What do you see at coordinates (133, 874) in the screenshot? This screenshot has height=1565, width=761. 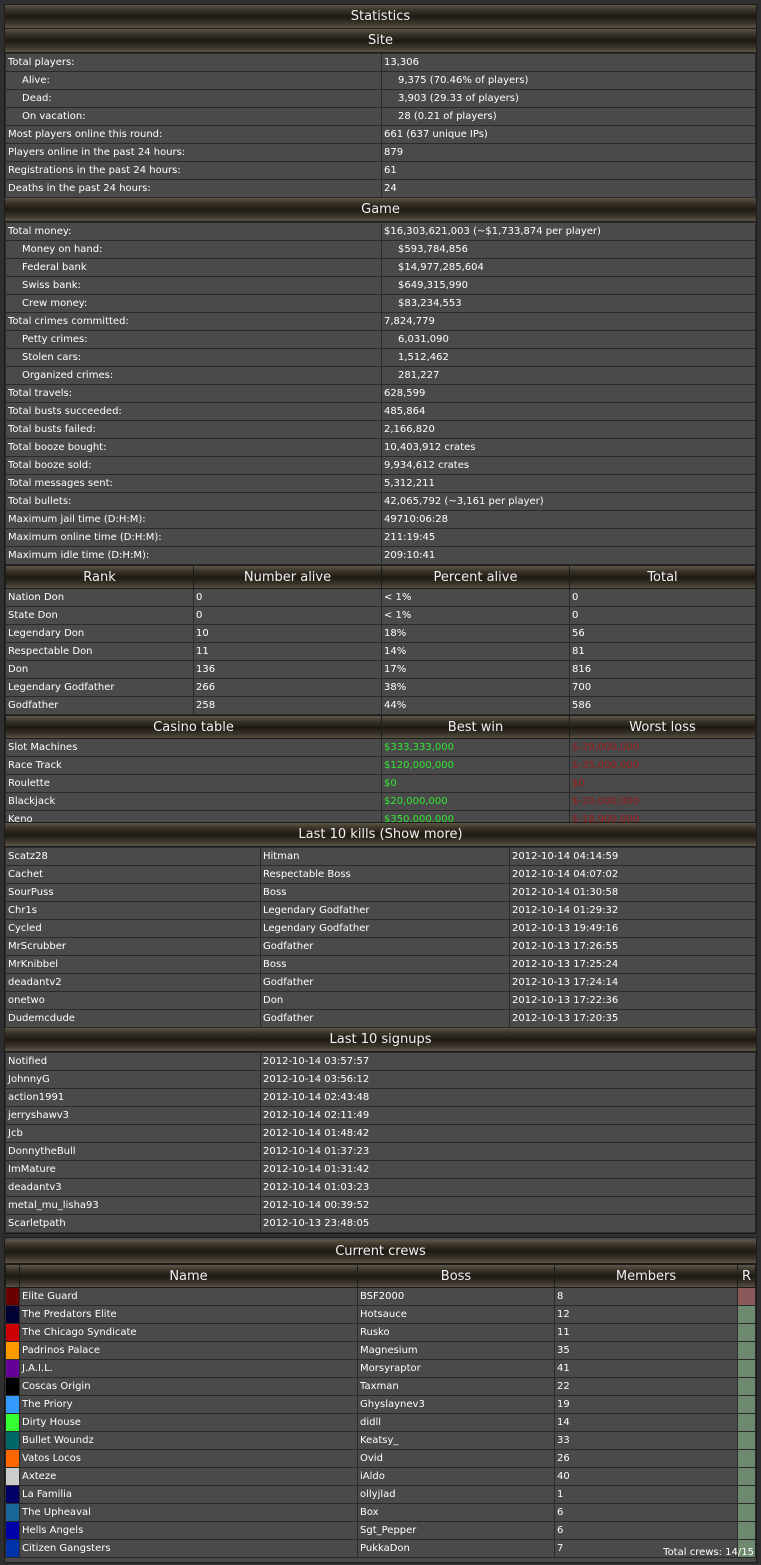 I see `kill-player-name: Cachet` at bounding box center [133, 874].